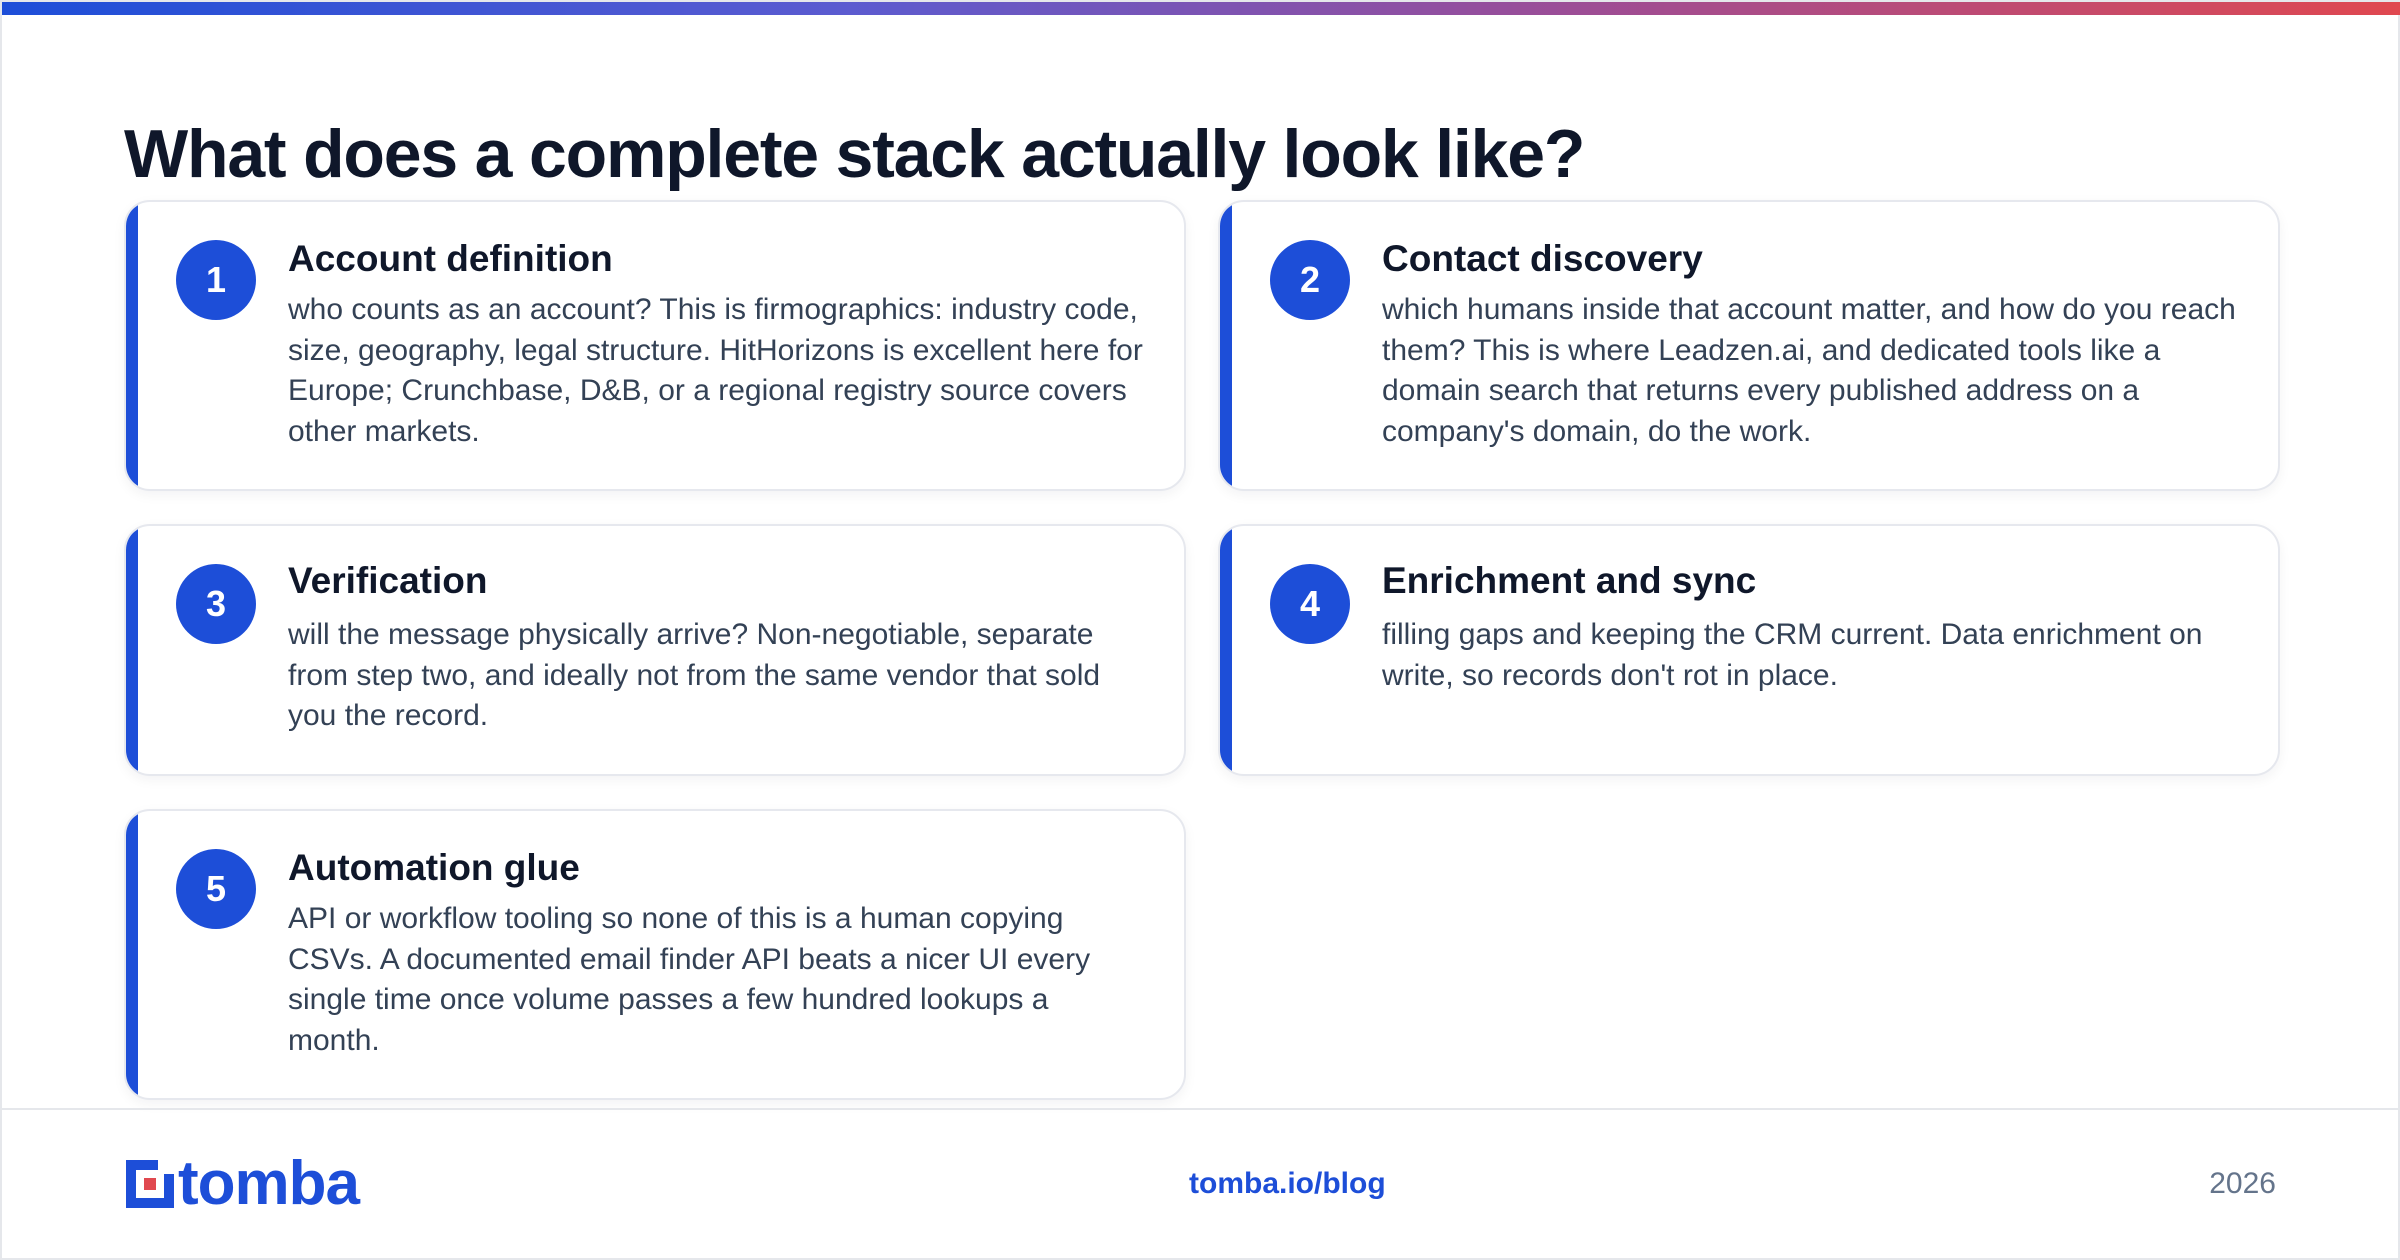 The image size is (2400, 1260). Describe the element at coordinates (388, 580) in the screenshot. I see `card-title: Verification` at that location.